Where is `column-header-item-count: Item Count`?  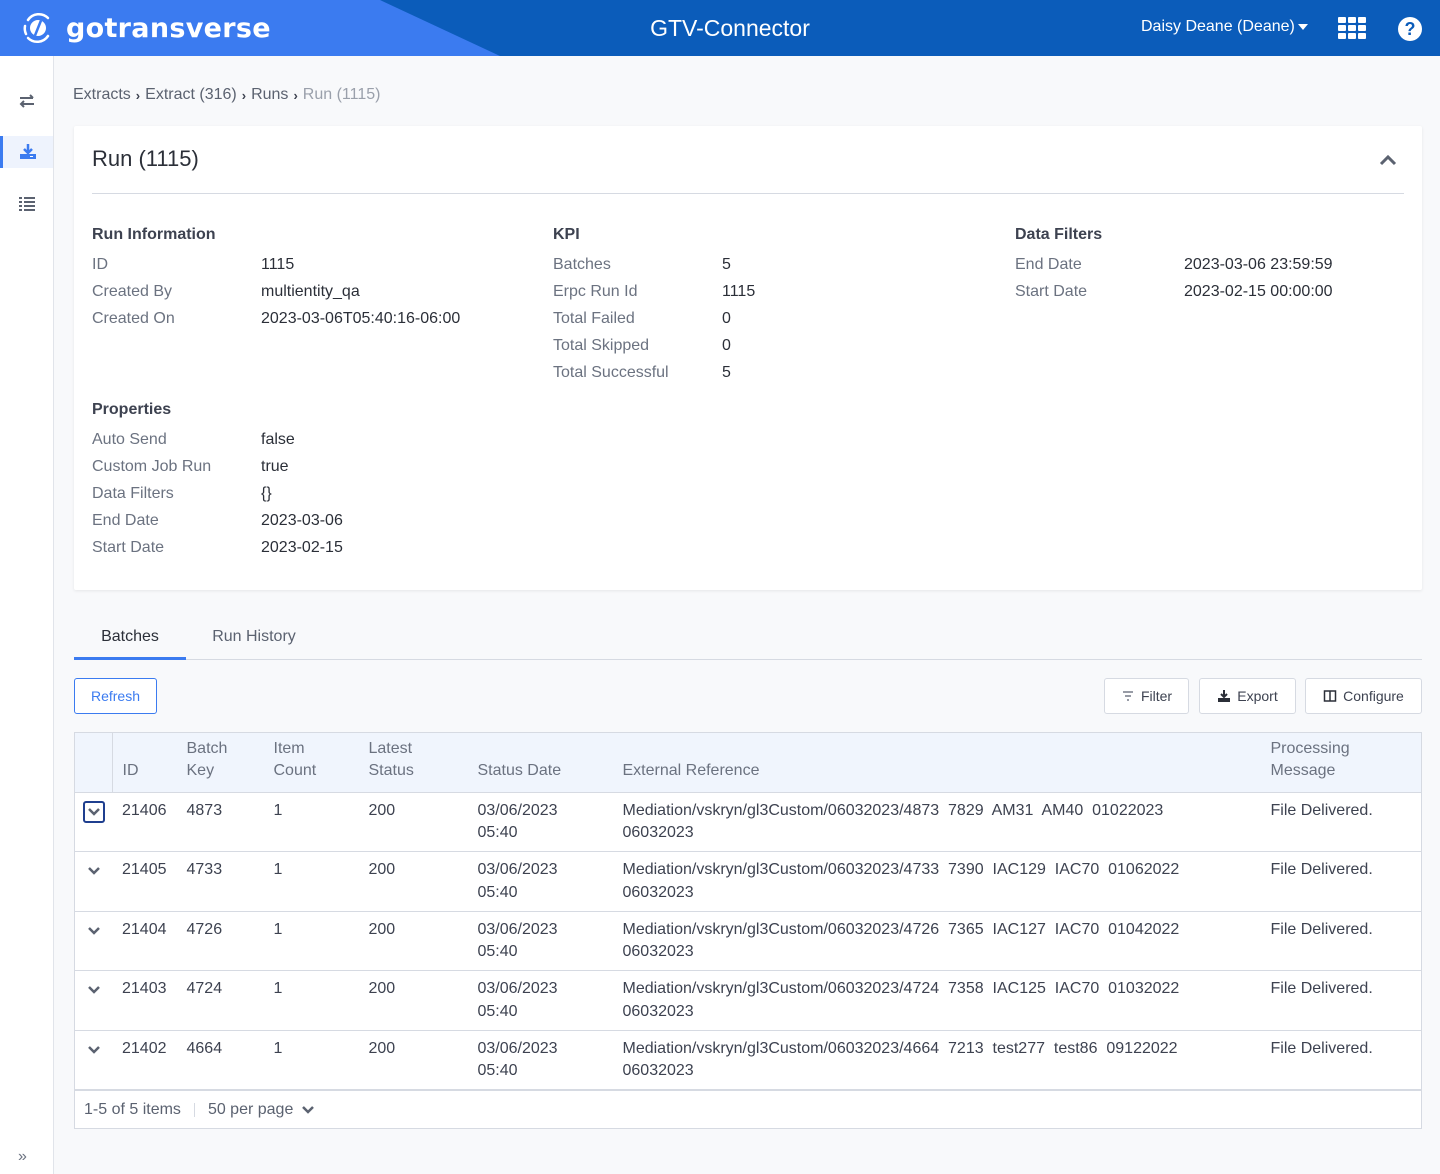
column-header-item-count: Item Count is located at coordinates (311, 763).